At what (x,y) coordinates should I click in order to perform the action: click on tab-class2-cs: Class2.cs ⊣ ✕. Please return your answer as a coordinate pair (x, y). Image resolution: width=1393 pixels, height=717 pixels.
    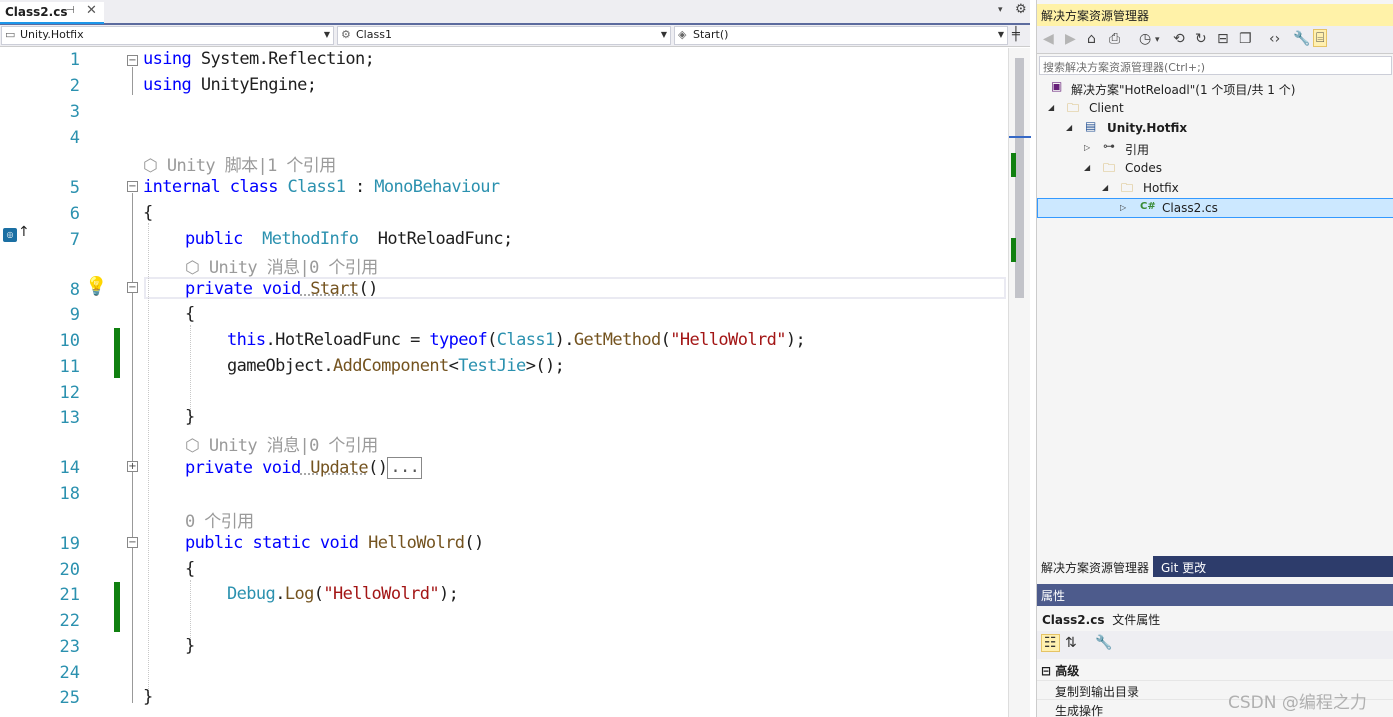
    Looking at the image, I should click on (52, 13).